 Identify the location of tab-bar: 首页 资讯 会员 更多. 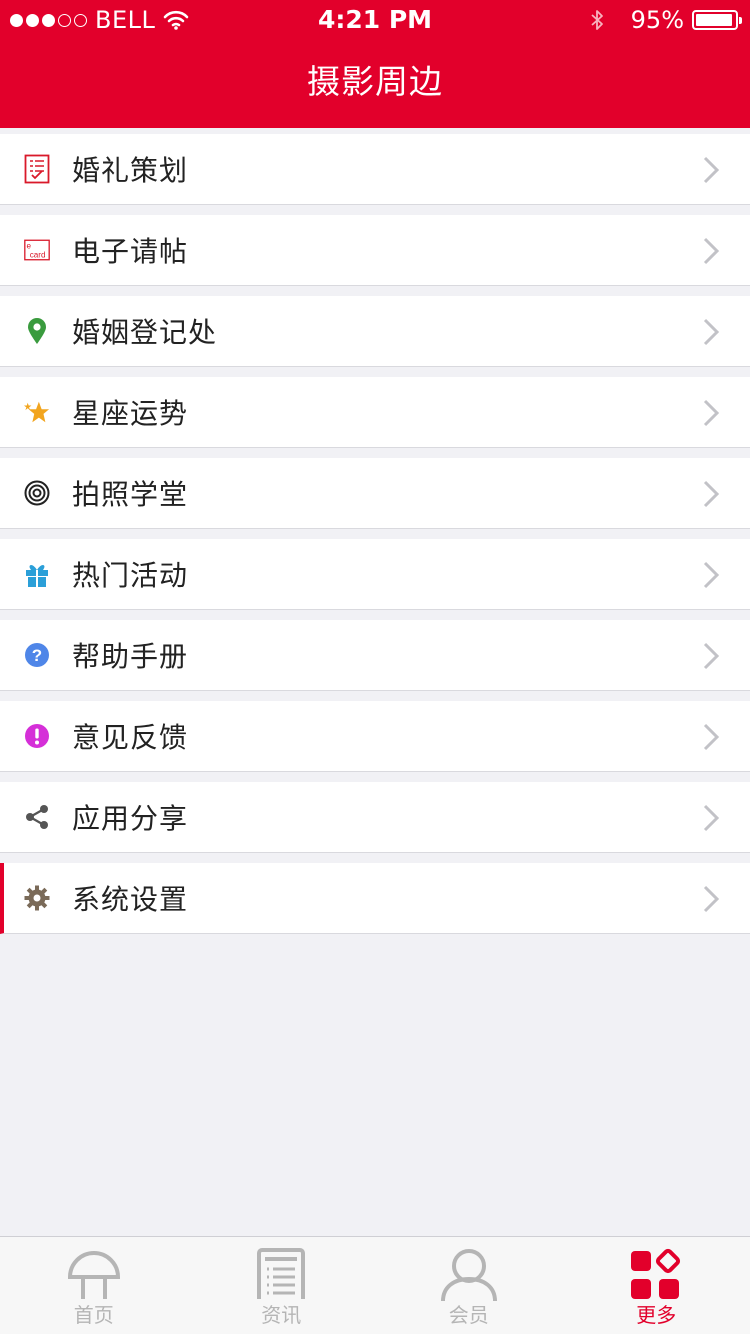
(375, 1285).